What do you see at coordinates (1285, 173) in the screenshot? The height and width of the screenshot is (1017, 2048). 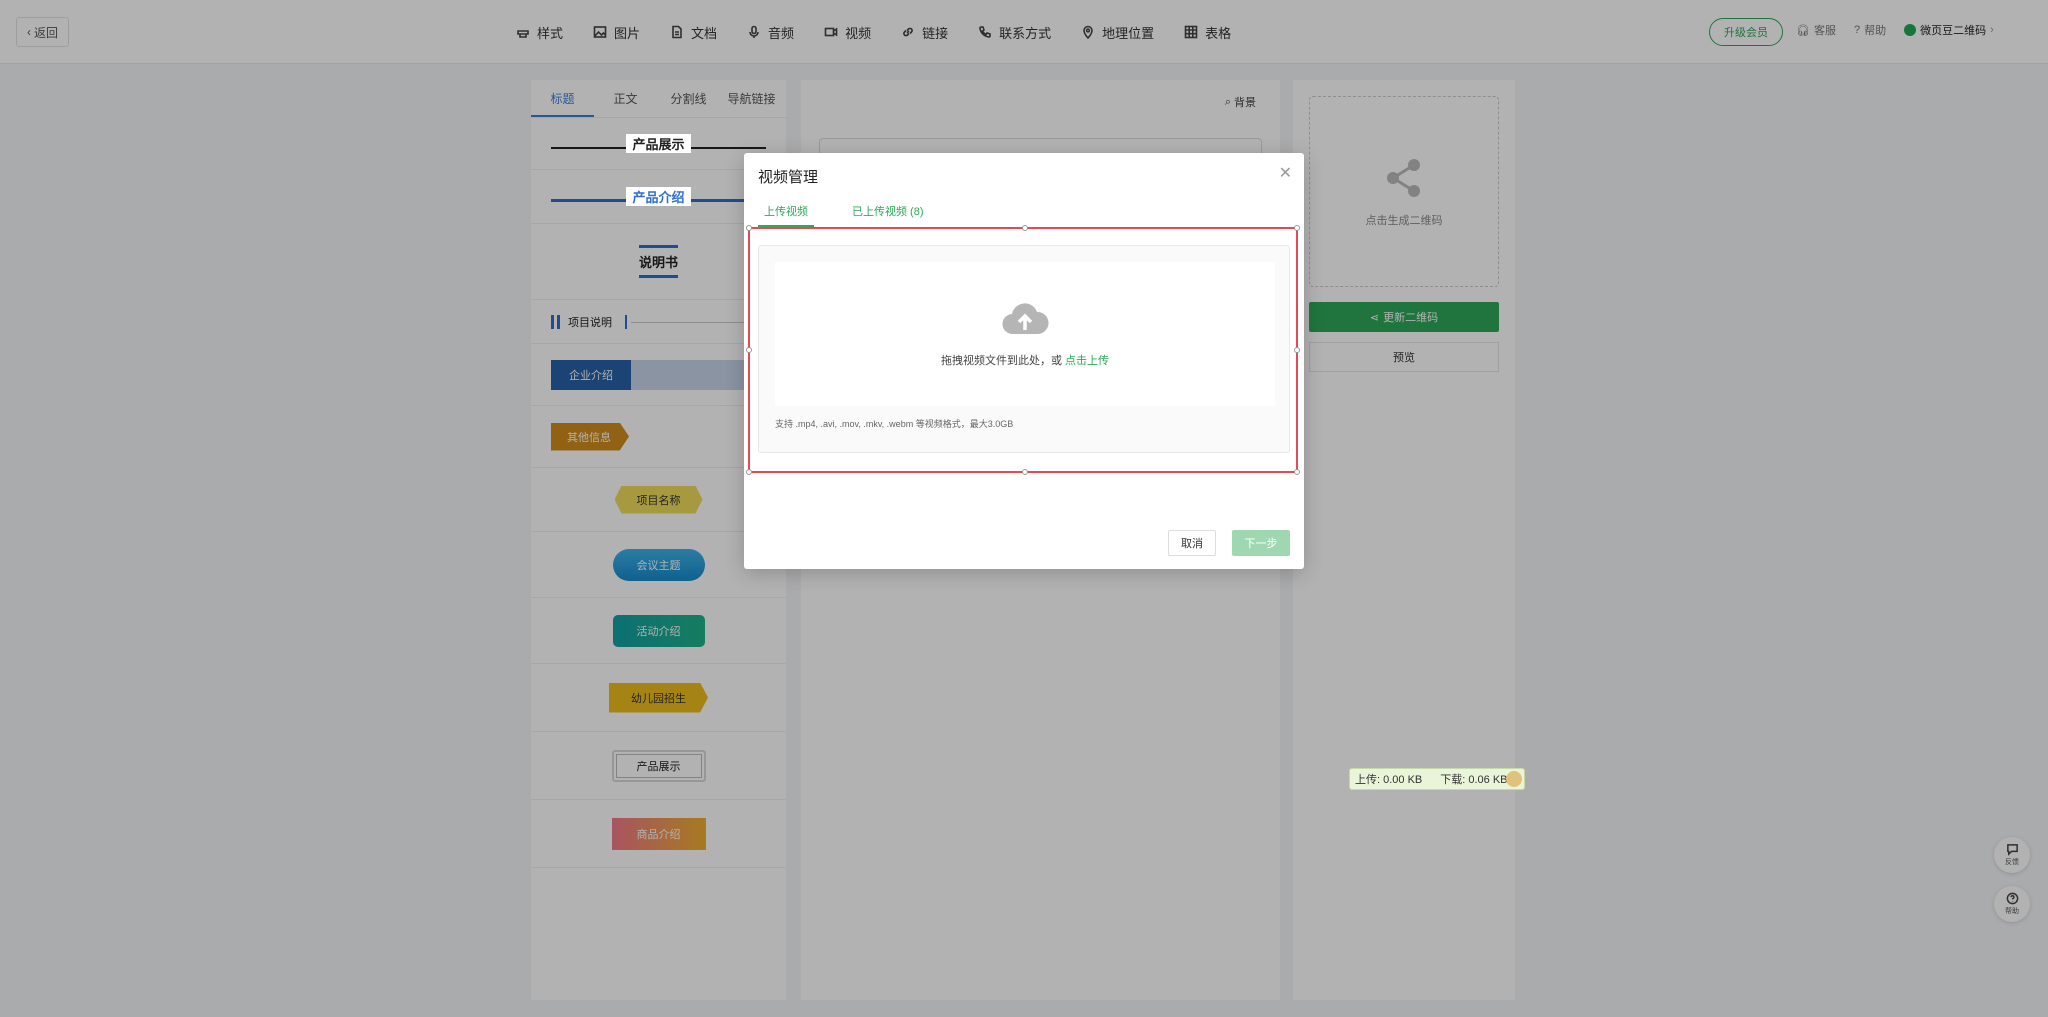 I see `close-icon: ✕` at bounding box center [1285, 173].